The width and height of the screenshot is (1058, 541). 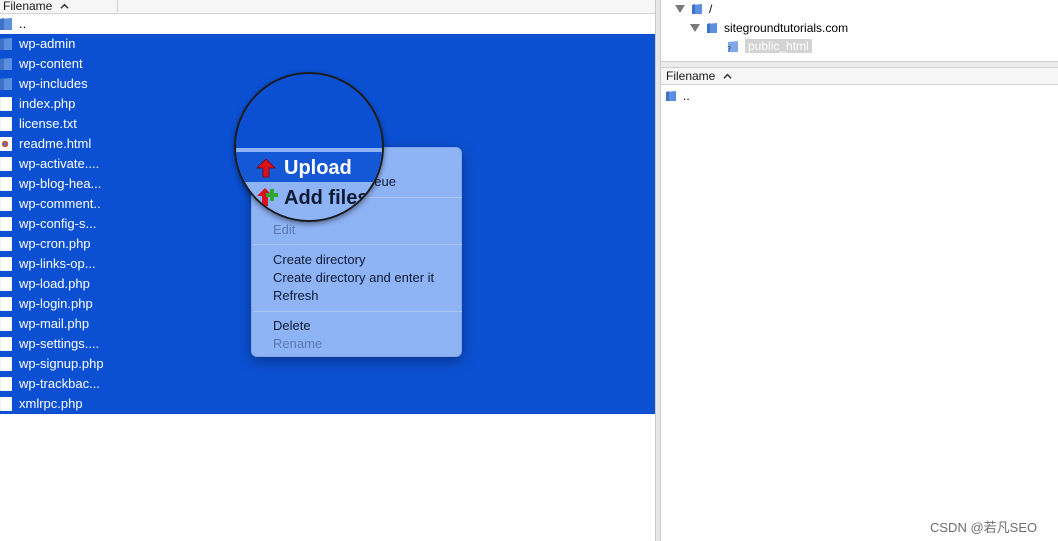 I want to click on file-name: wp-cron.php, so click(x=55, y=243).